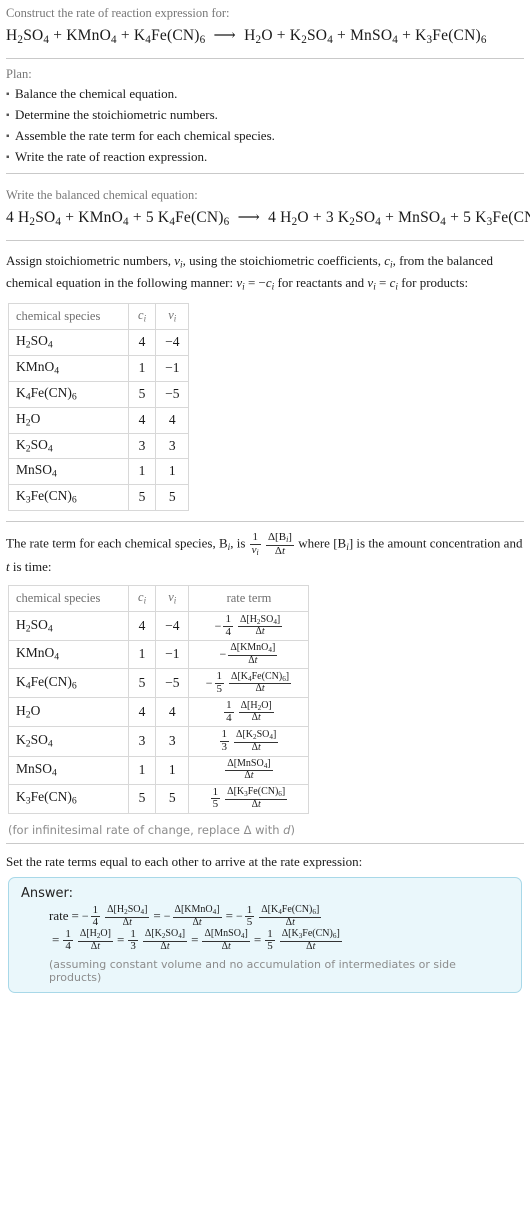 Image resolution: width=530 pixels, height=1208 pixels. Describe the element at coordinates (111, 157) in the screenshot. I see `plan-item-label: Write the rate of reaction expression.` at that location.